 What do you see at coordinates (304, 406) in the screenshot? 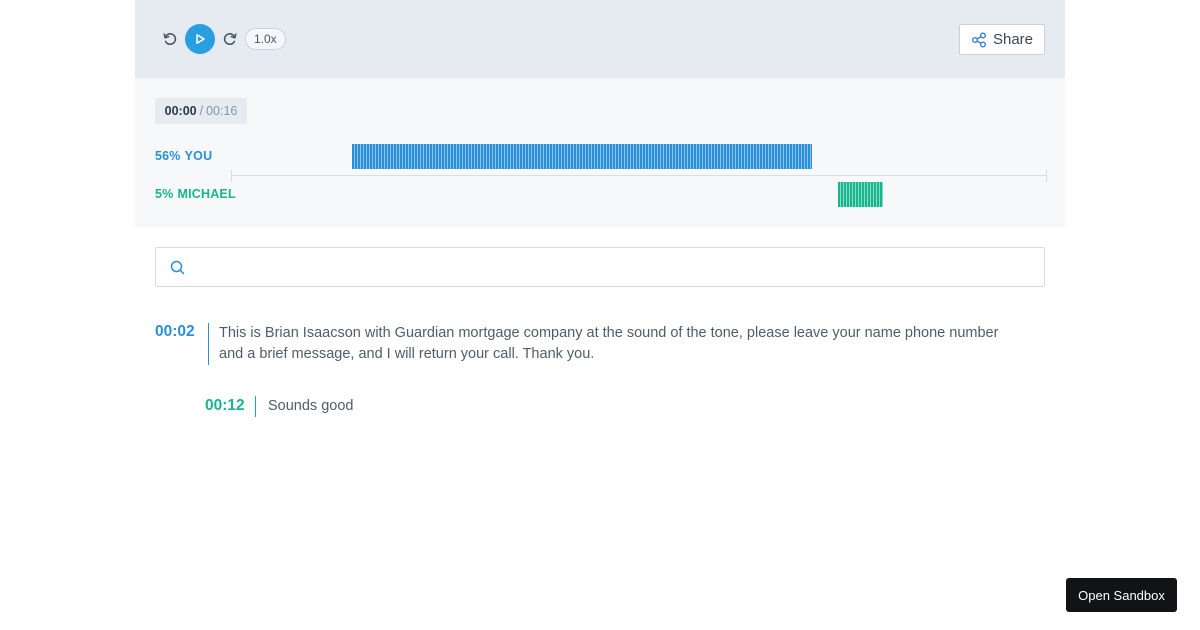
I see `transcript-text: Sounds good` at bounding box center [304, 406].